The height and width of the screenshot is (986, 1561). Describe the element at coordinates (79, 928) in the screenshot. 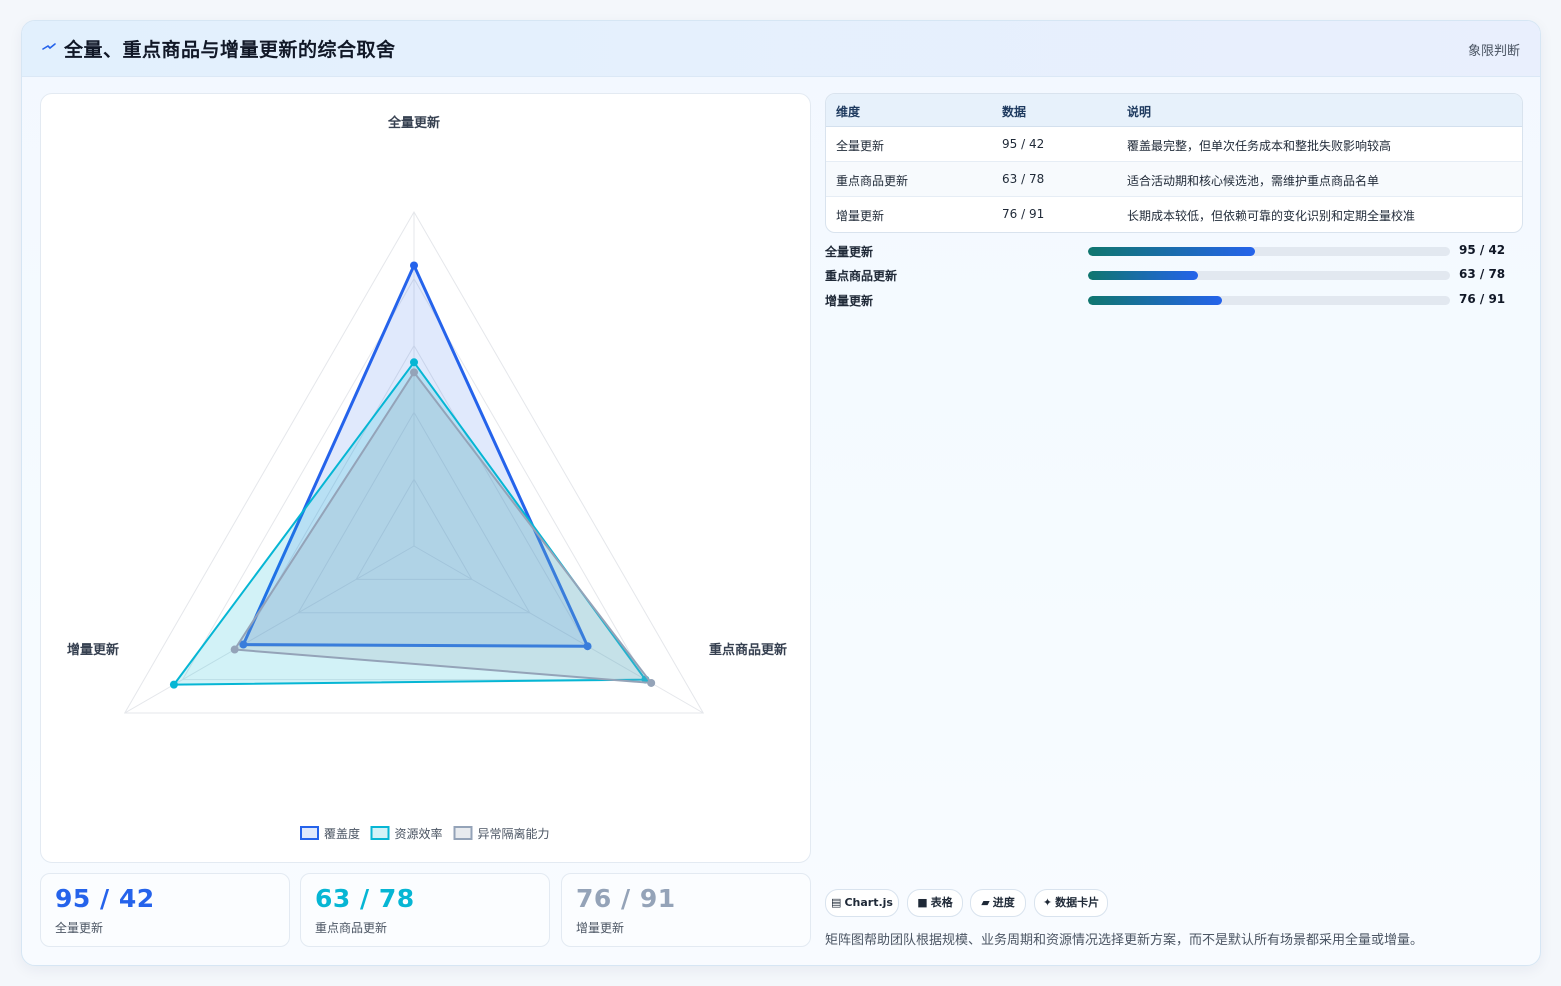

I see `stat-label: 全量更新` at that location.